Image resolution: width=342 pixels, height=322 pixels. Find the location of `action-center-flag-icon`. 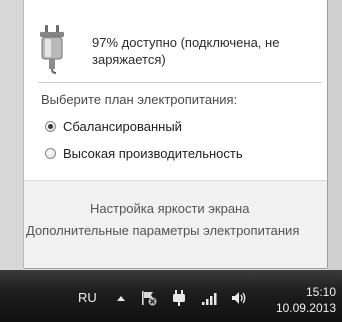

action-center-flag-icon is located at coordinates (149, 298).